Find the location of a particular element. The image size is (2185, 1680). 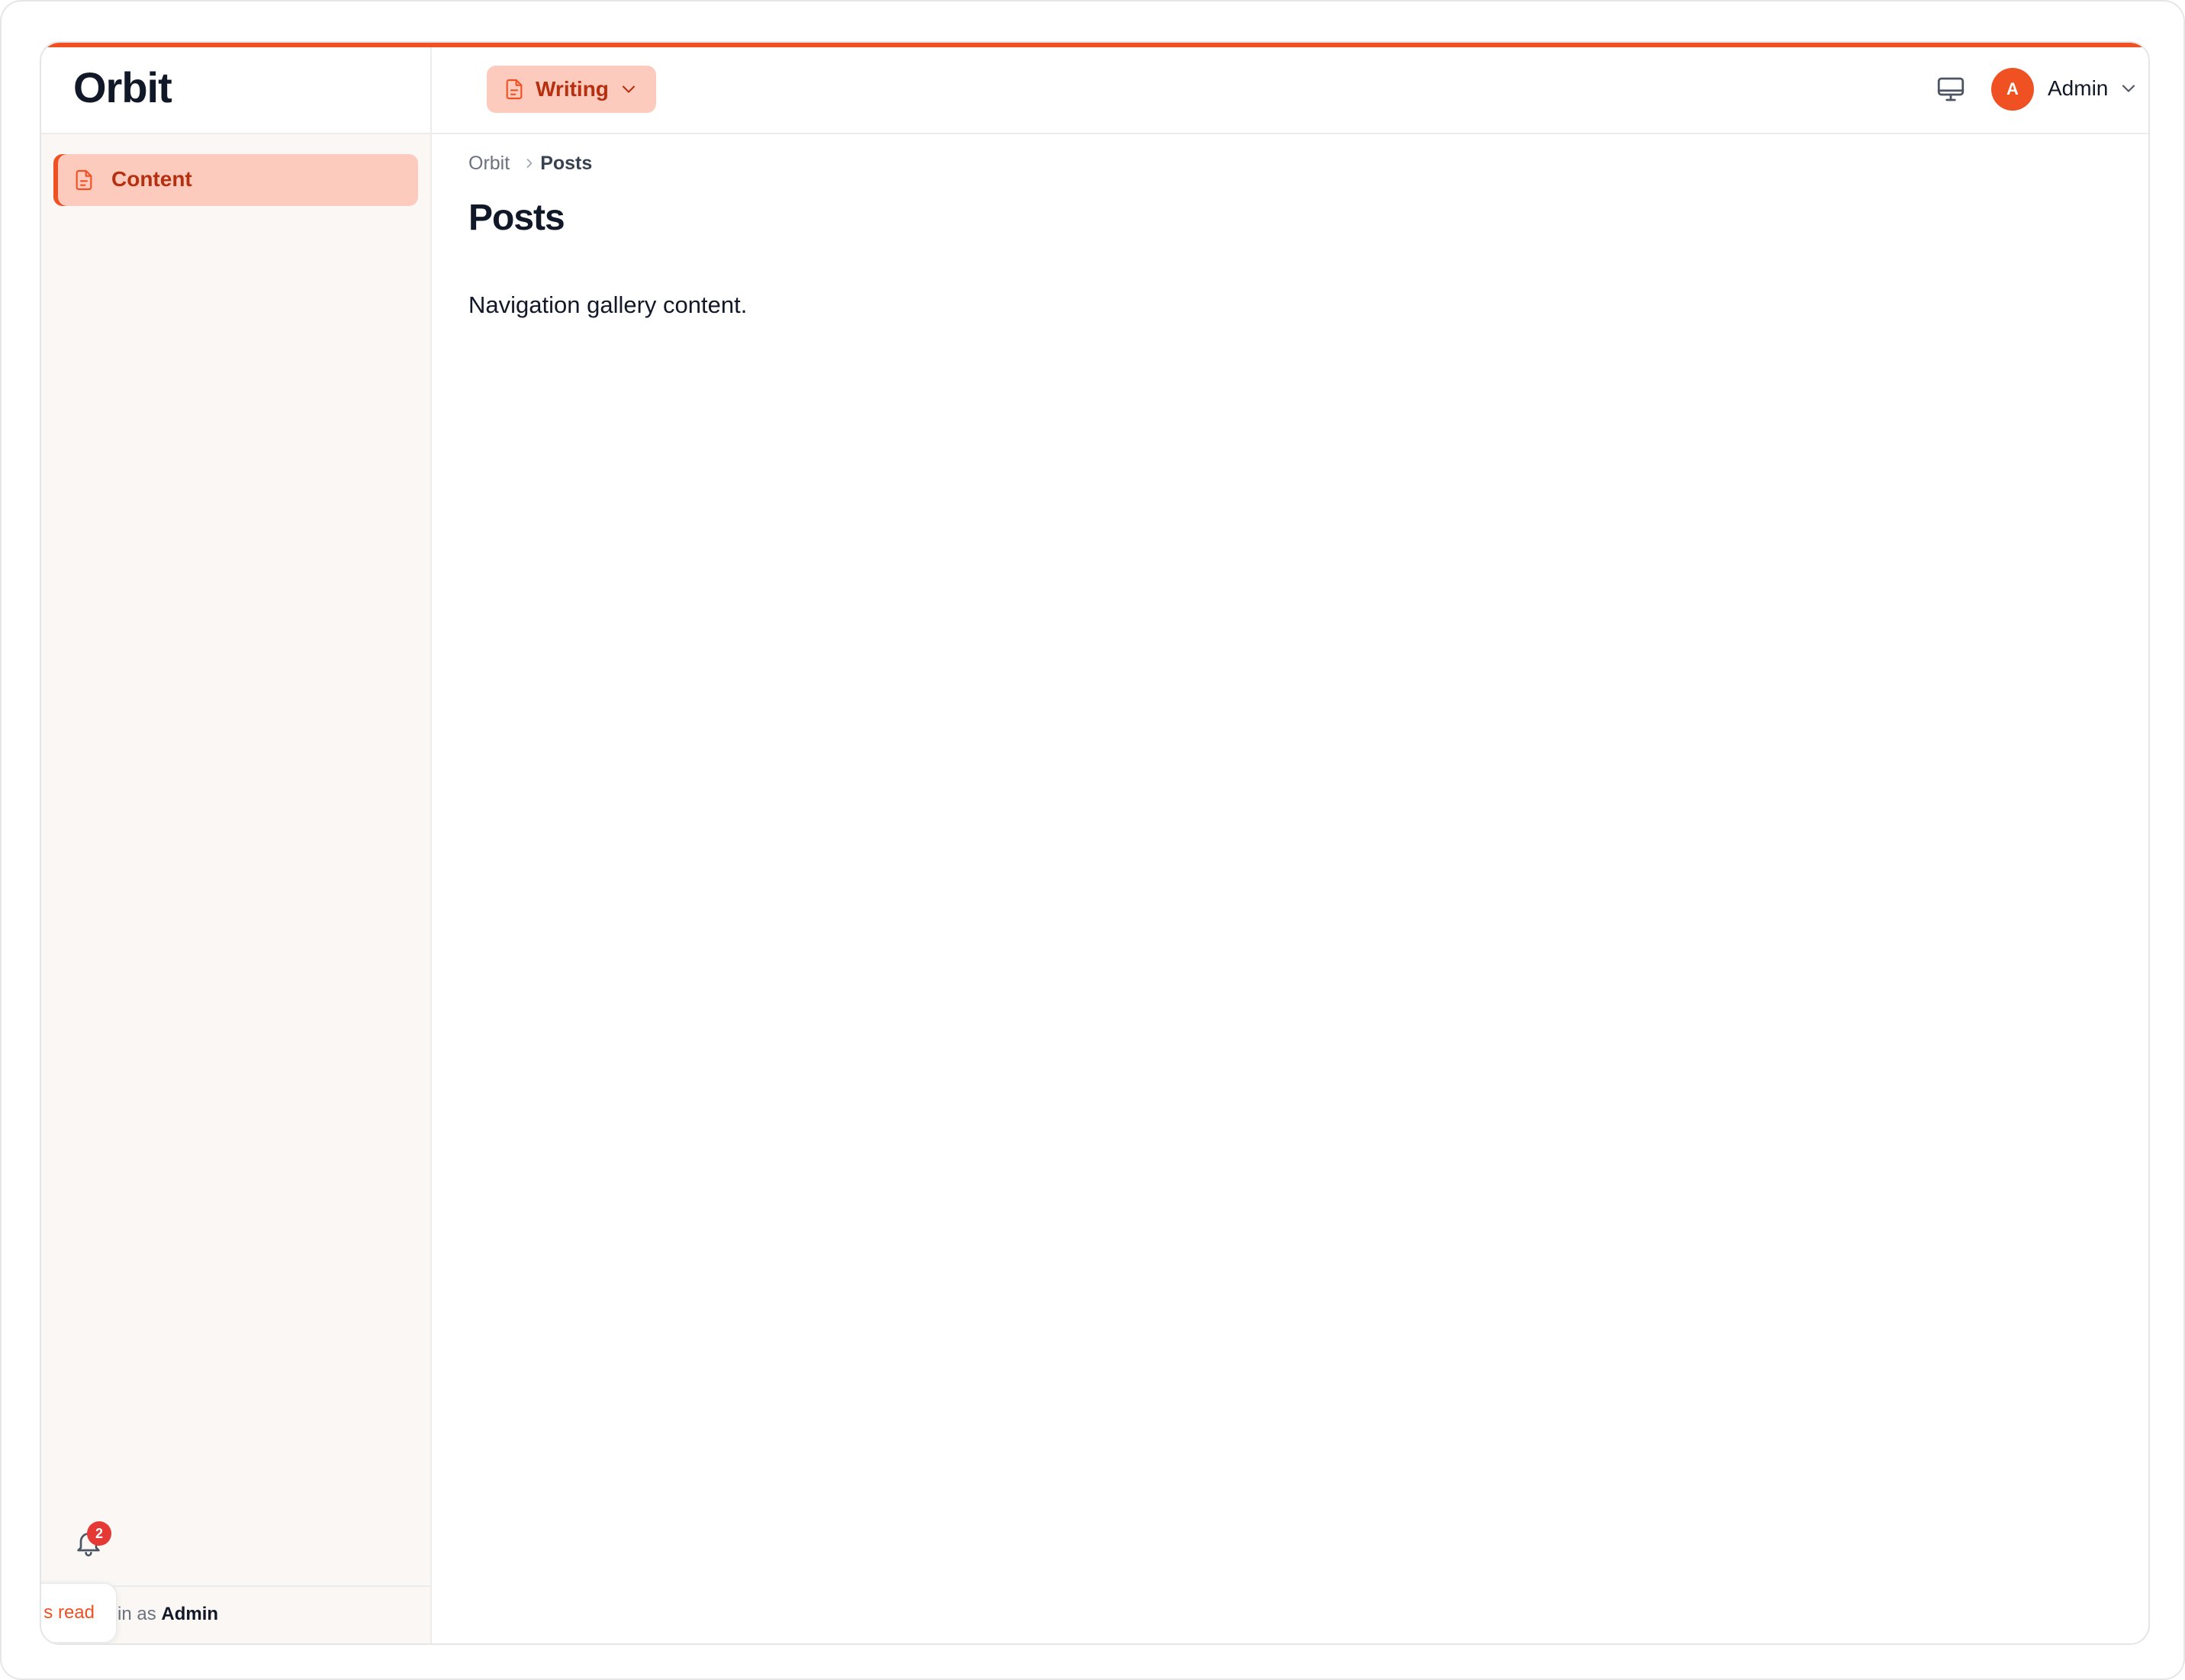

page-body-text: Navigation gallery content. is located at coordinates (608, 305).